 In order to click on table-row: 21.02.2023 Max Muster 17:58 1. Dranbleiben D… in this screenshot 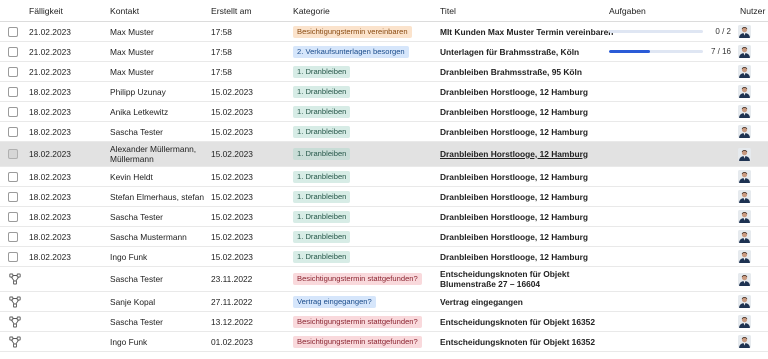, I will do `click(384, 72)`.